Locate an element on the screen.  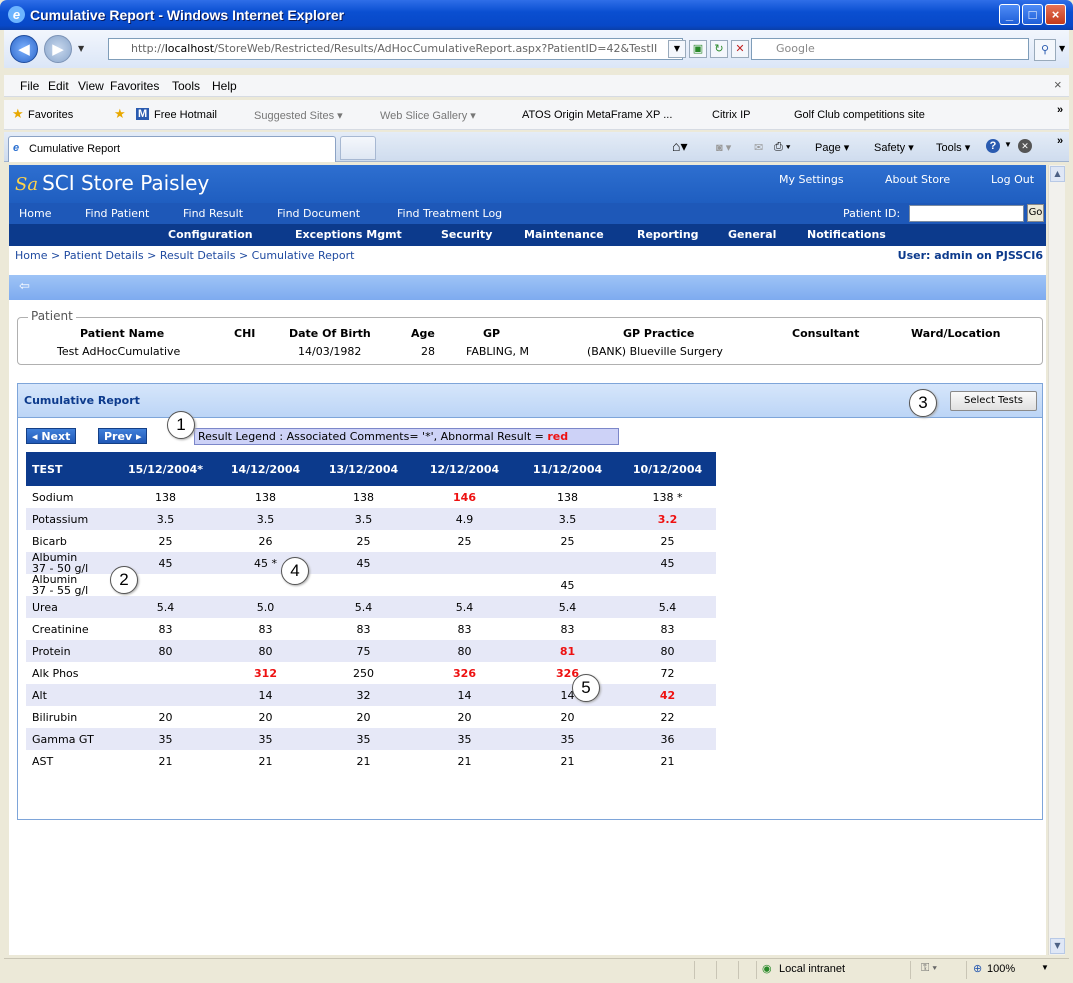
search-options-icon: ▼ is located at coordinates (1062, 48).